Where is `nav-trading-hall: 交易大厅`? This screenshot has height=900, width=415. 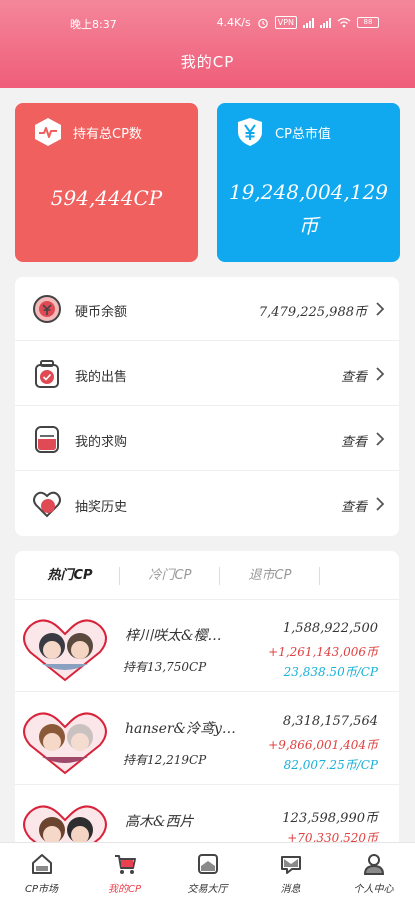 nav-trading-hall: 交易大厅 is located at coordinates (207, 871).